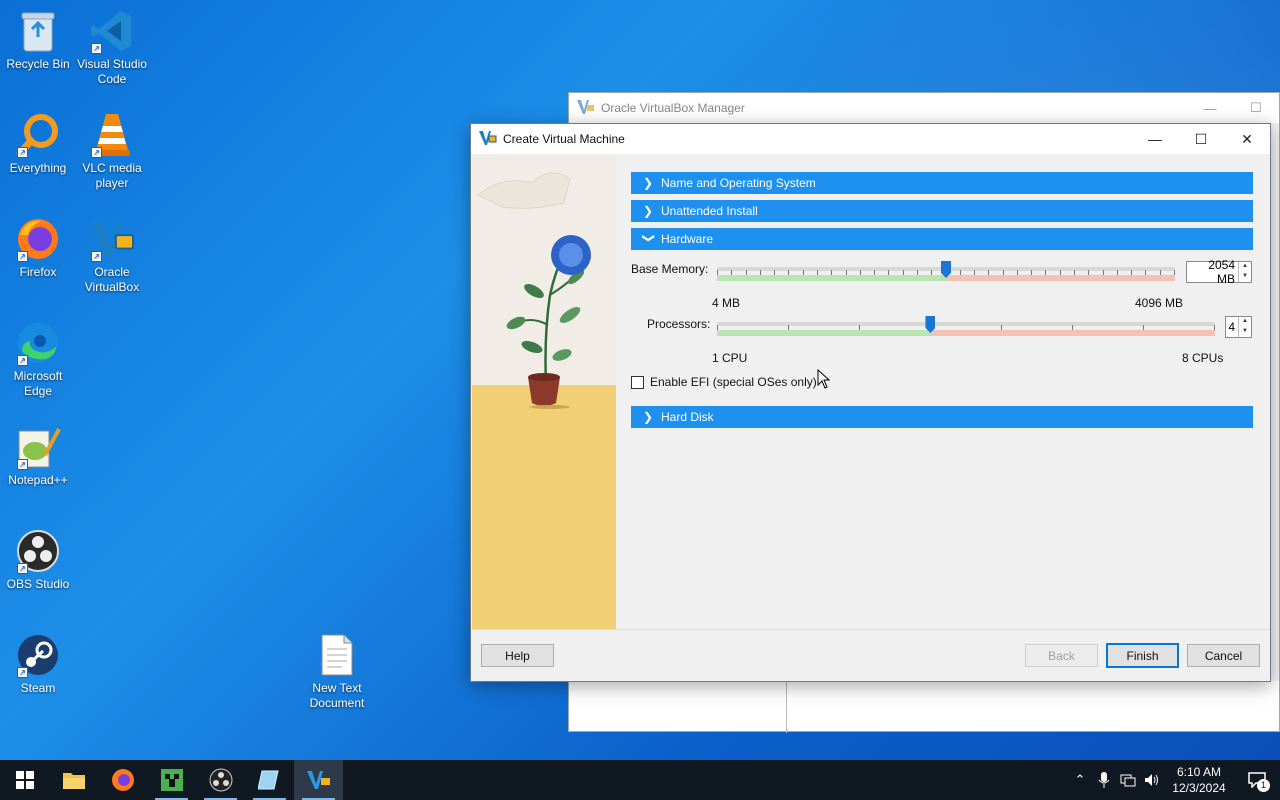  What do you see at coordinates (649, 238) in the screenshot?
I see `chevron-down-icon: ❯` at bounding box center [649, 238].